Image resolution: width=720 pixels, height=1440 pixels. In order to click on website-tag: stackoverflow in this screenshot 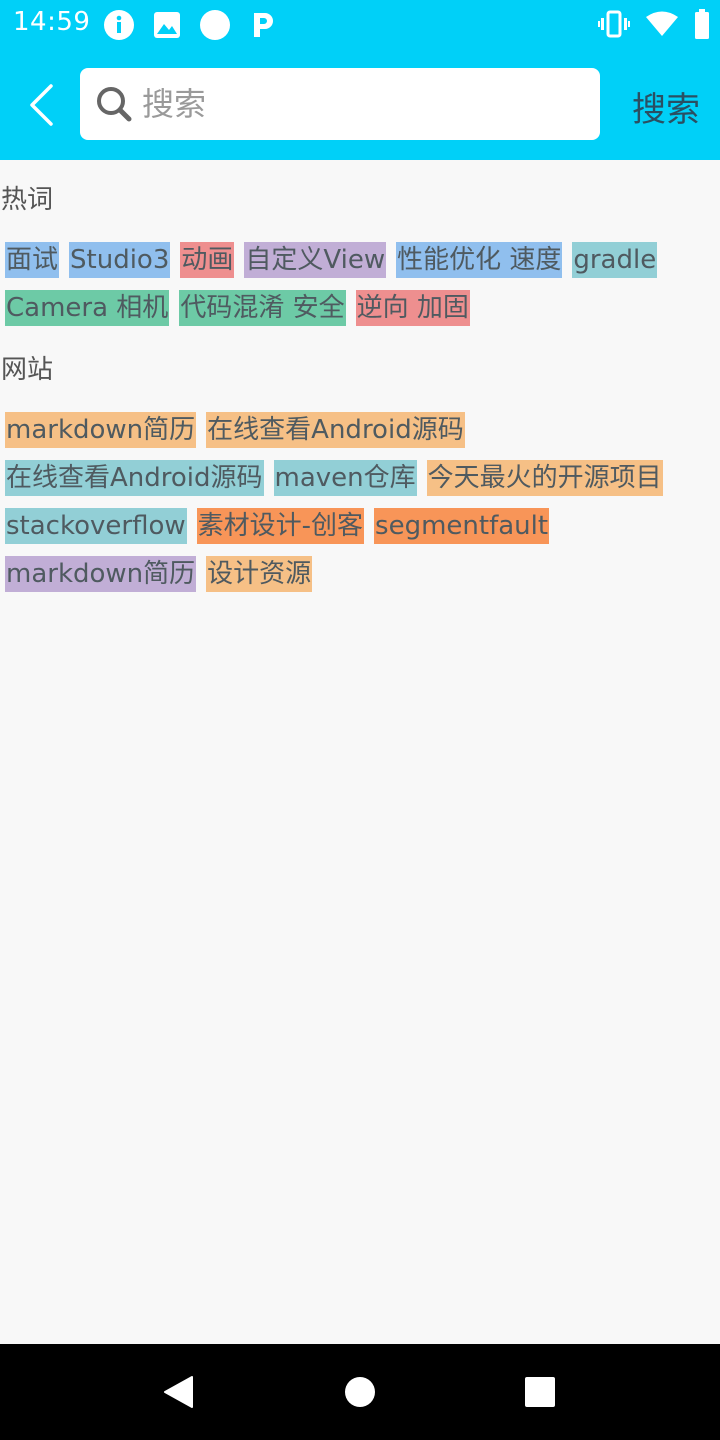, I will do `click(96, 526)`.